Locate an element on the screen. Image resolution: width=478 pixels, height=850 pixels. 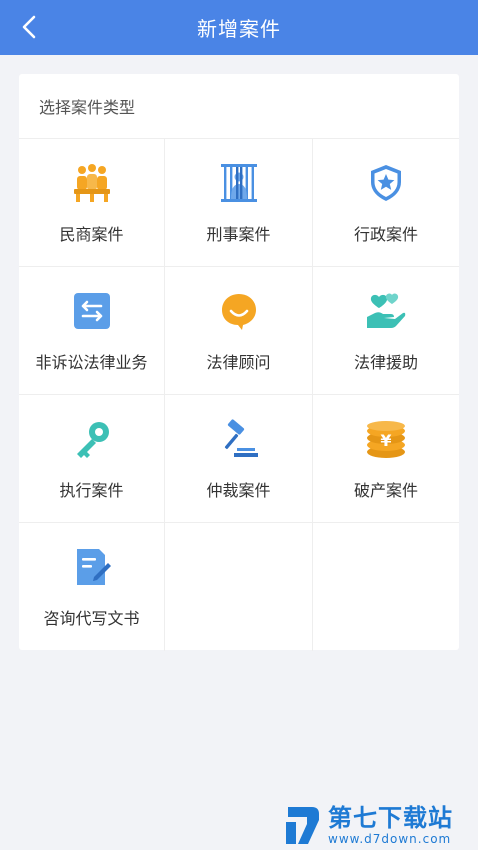
prison-bars-icon is located at coordinates (239, 183).